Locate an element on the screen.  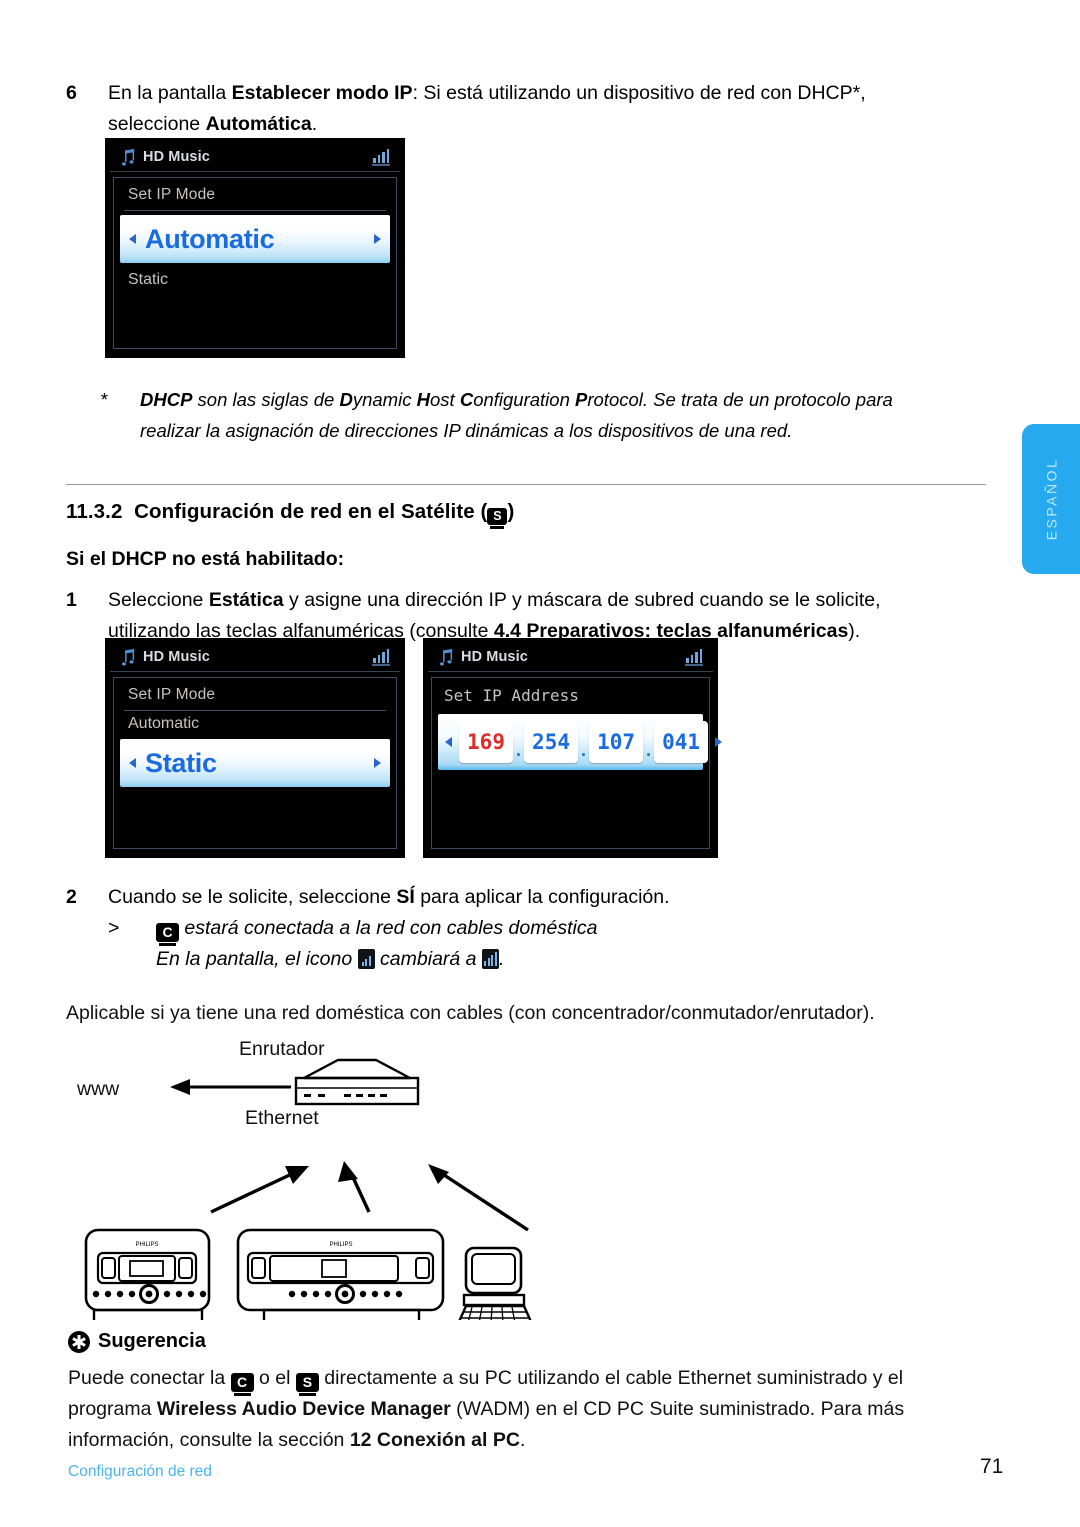
lcd-selected-label: Automatic is located at coordinates (210, 238).